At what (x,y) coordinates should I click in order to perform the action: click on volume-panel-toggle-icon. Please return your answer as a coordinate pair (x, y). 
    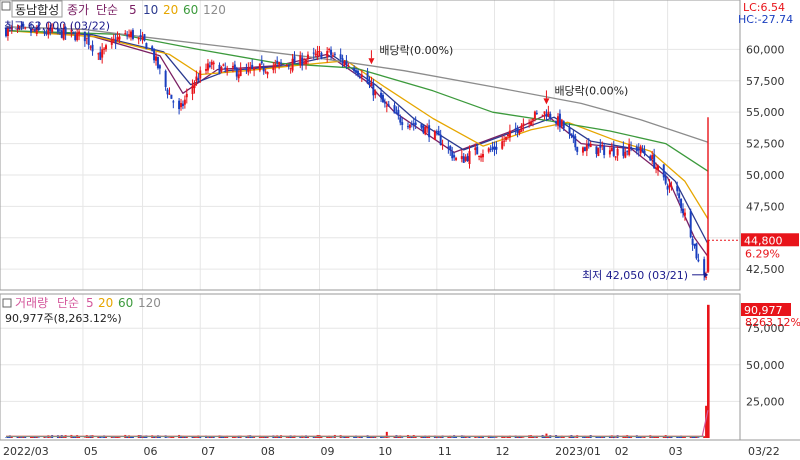
    Looking at the image, I should click on (7, 303).